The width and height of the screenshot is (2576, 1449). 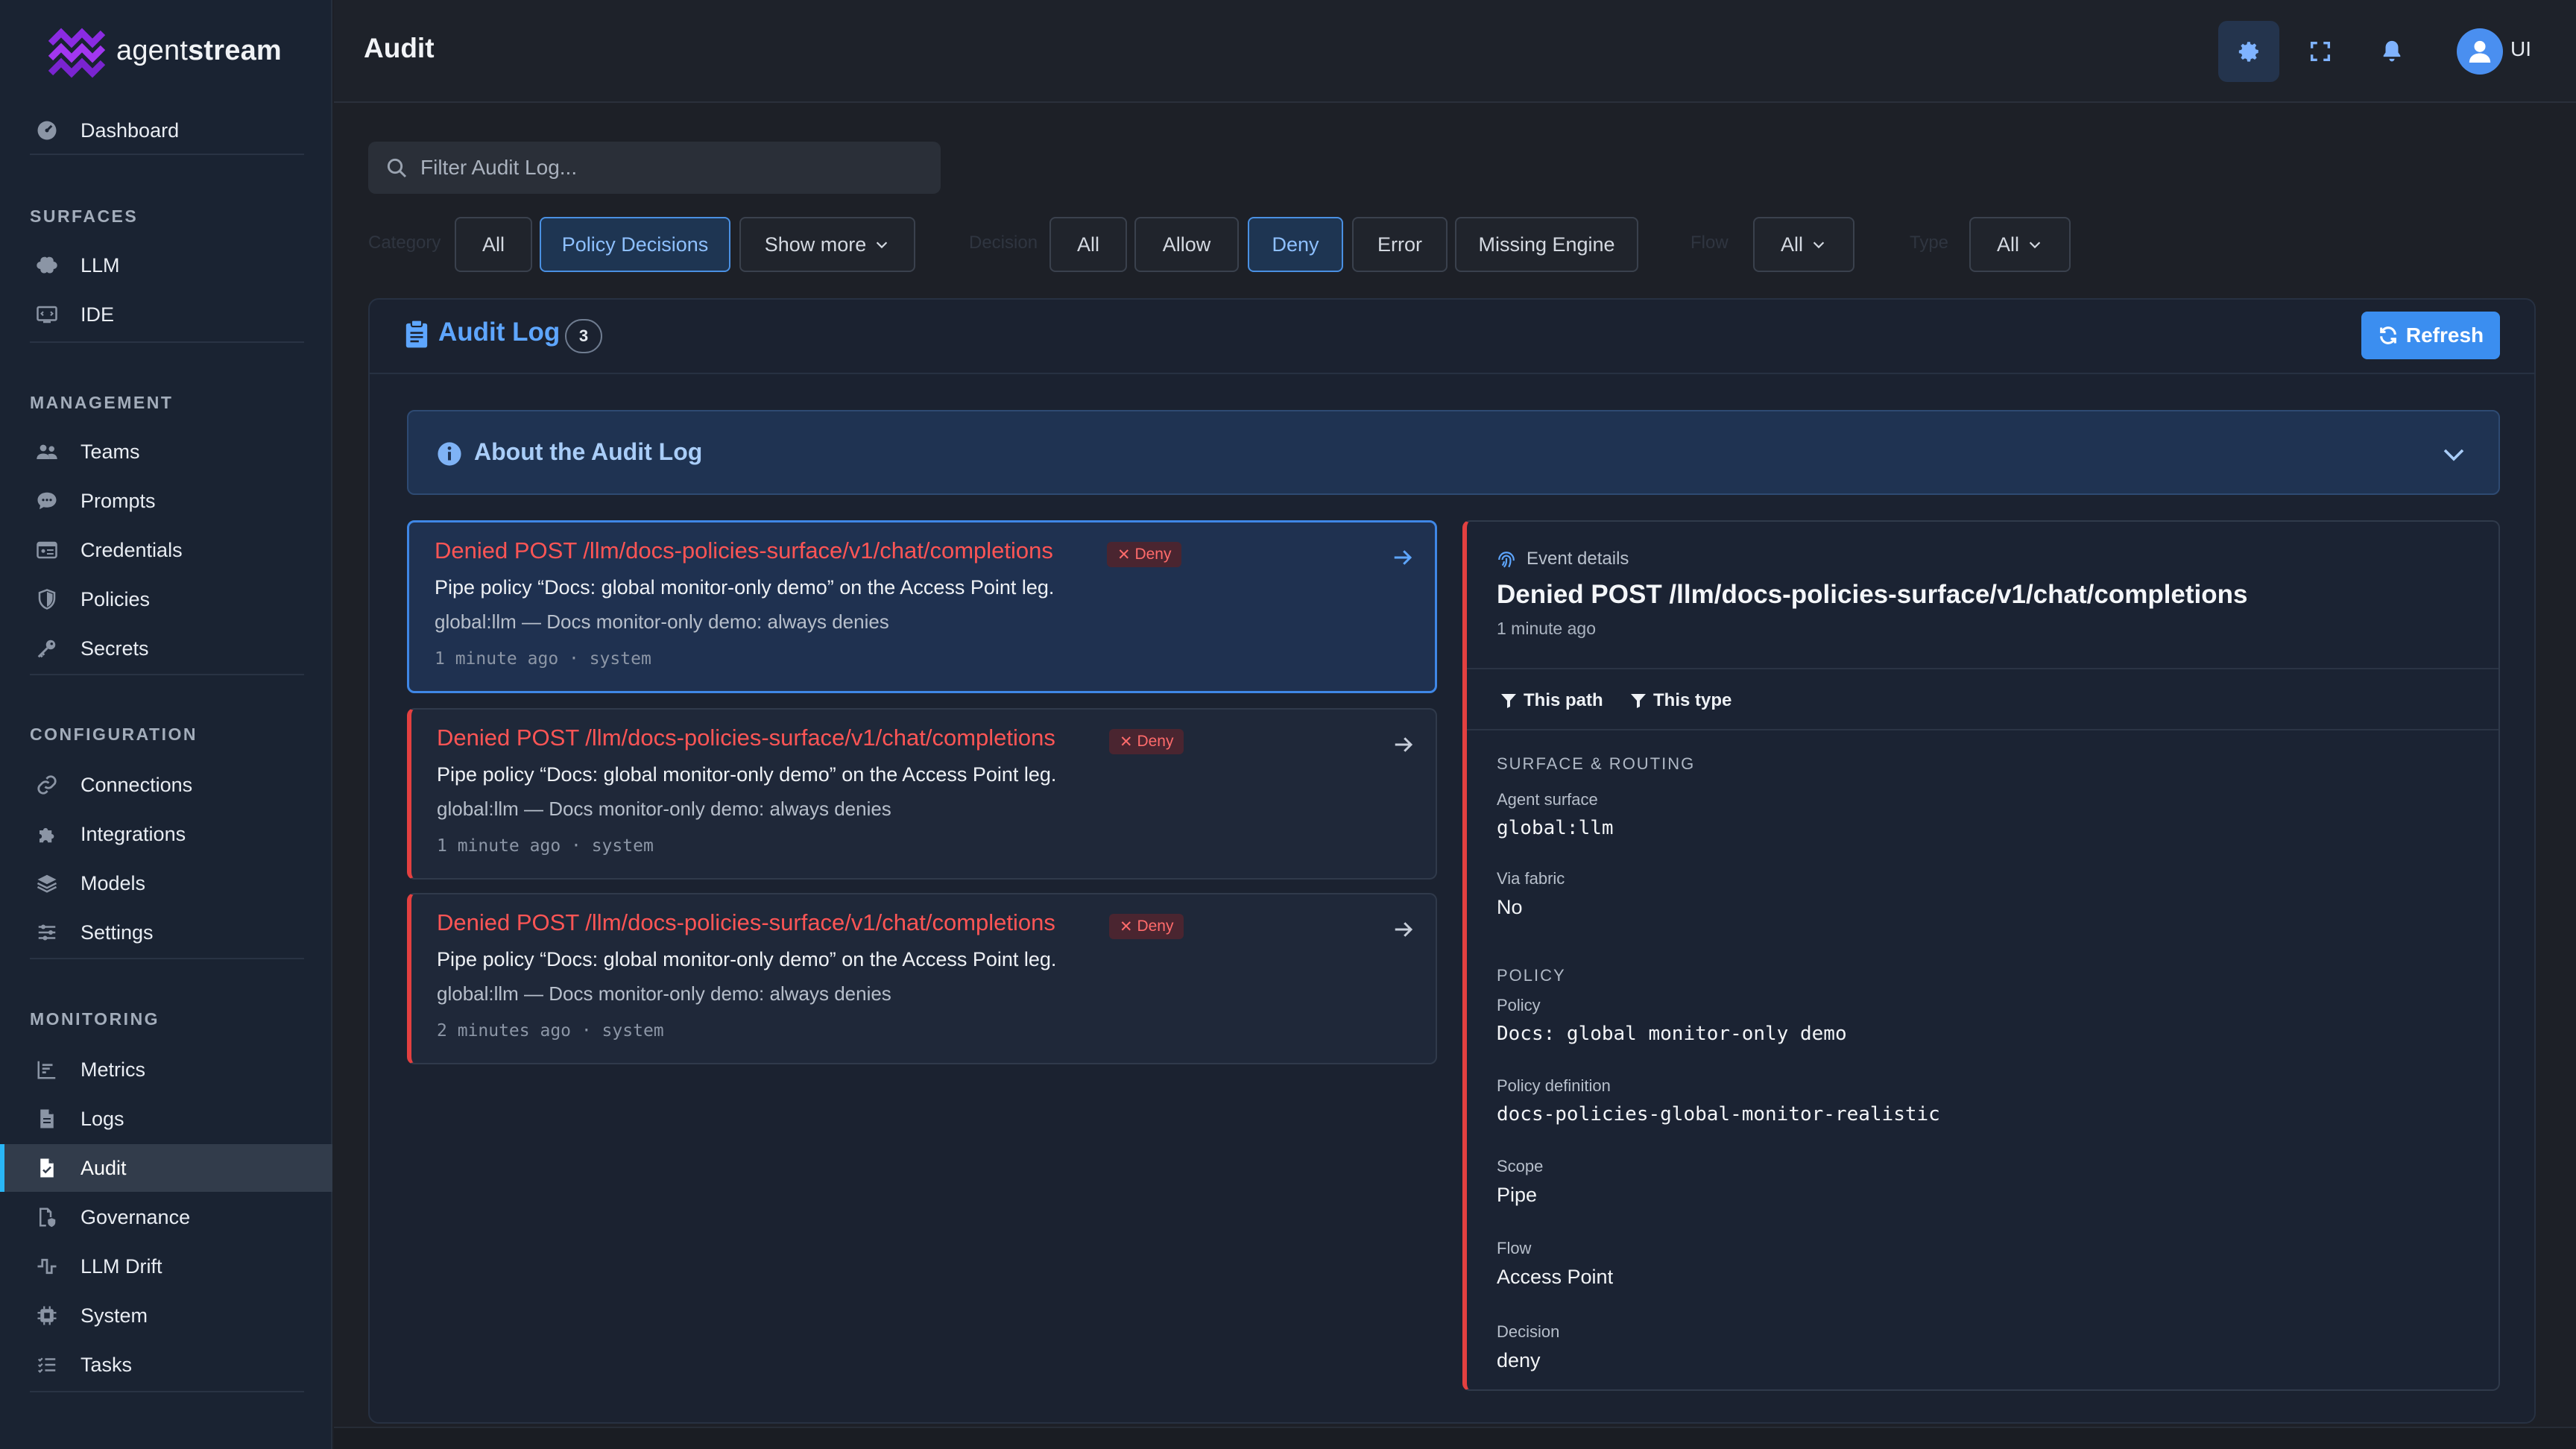 What do you see at coordinates (166, 265) in the screenshot?
I see `sidebar-item-llm: LLM` at bounding box center [166, 265].